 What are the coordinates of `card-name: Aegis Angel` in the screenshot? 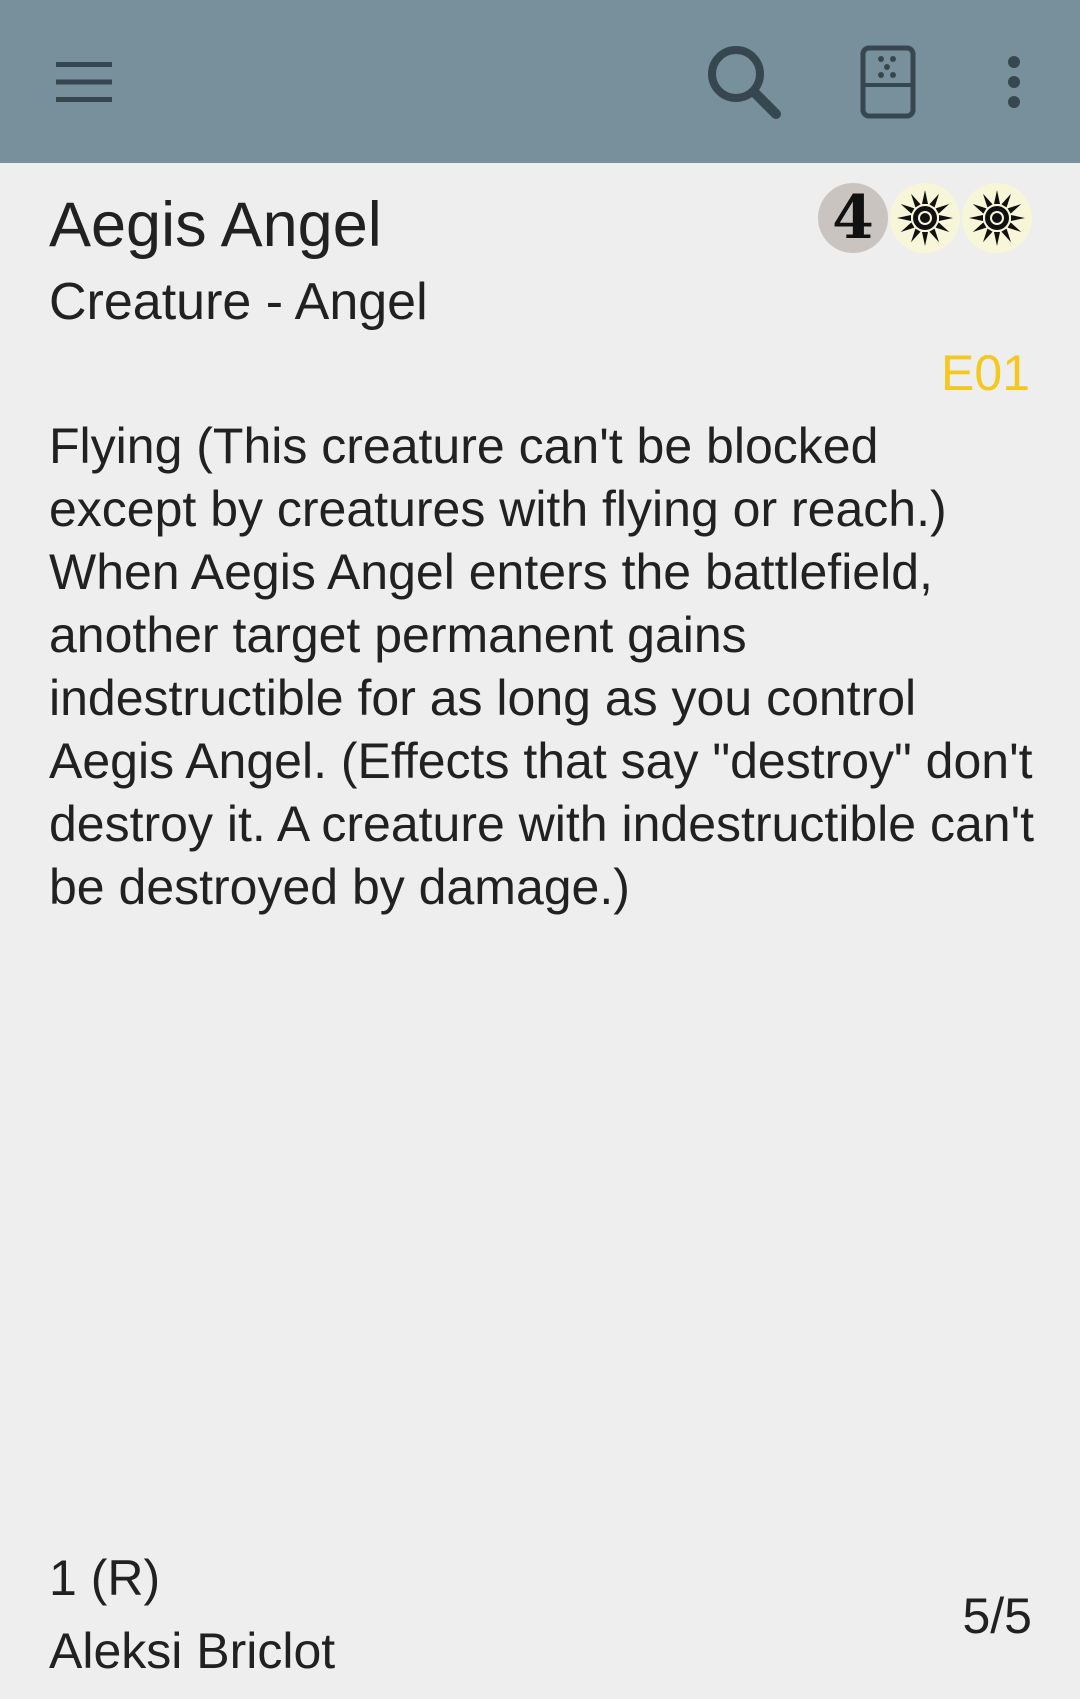 It's located at (215, 225).